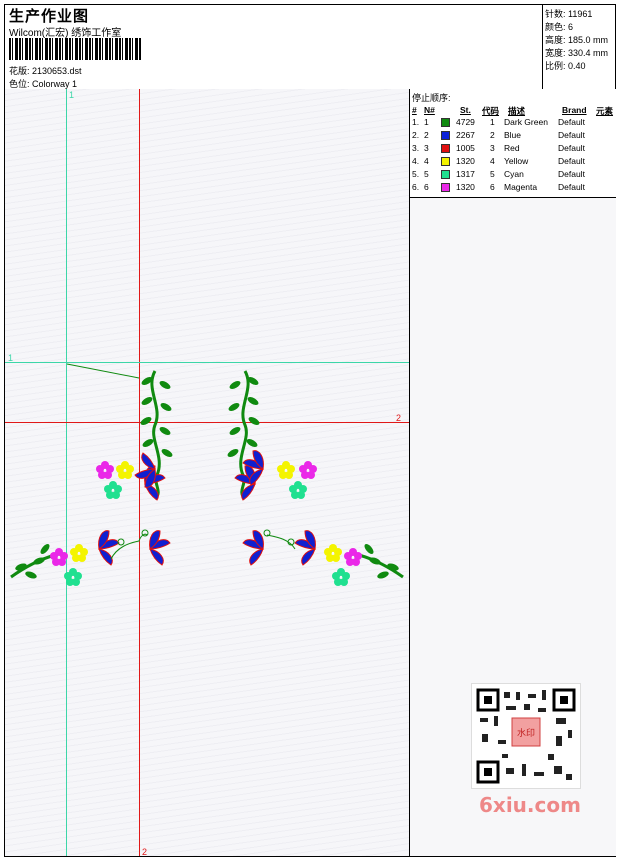 The width and height of the screenshot is (620, 861). Describe the element at coordinates (526, 733) in the screenshot. I see `seal-text: 水印` at that location.